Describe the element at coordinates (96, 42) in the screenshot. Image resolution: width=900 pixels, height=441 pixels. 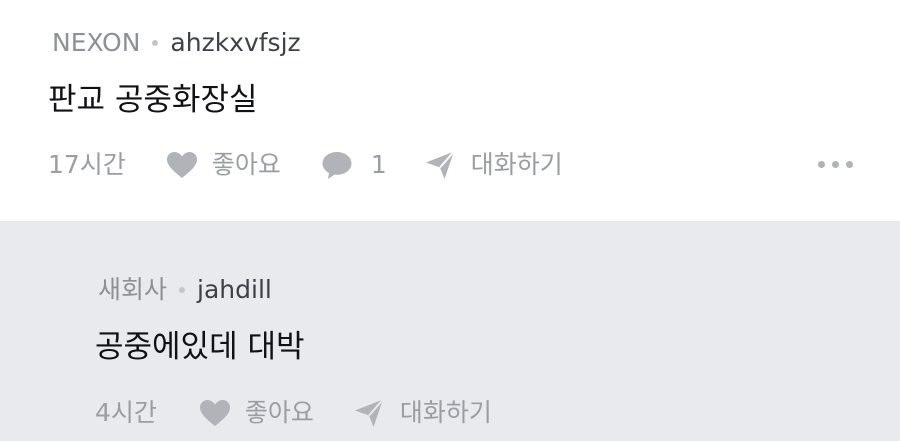
I see `post-company: NEXON` at that location.